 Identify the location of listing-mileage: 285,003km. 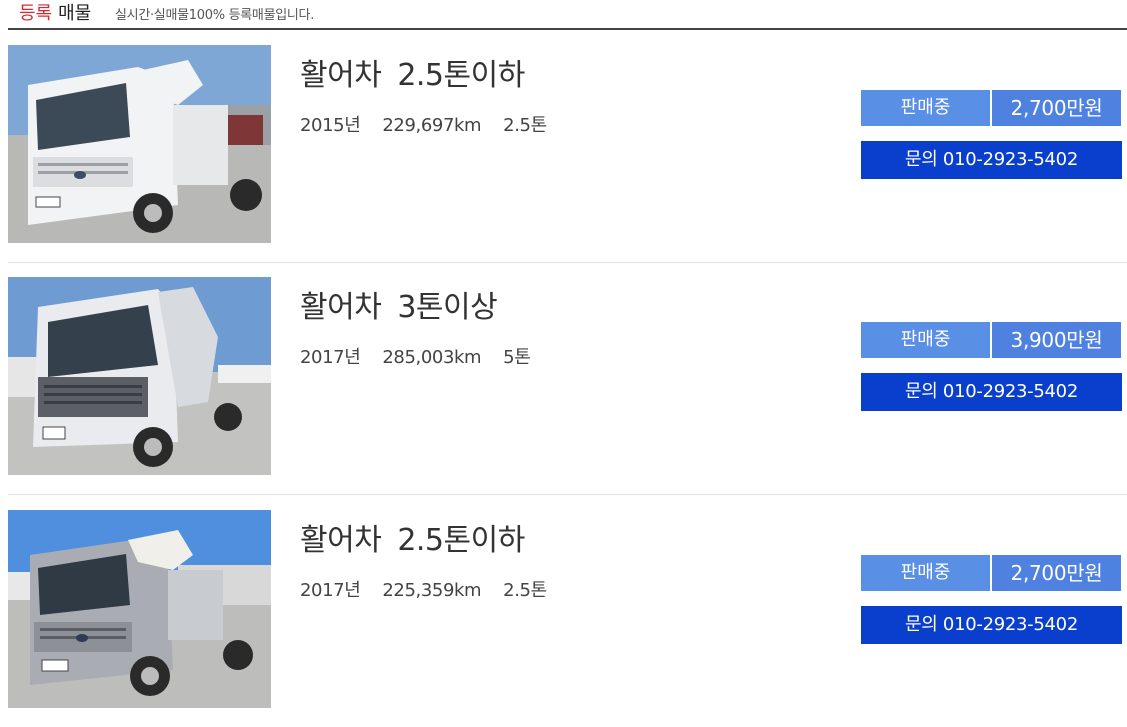
(432, 357).